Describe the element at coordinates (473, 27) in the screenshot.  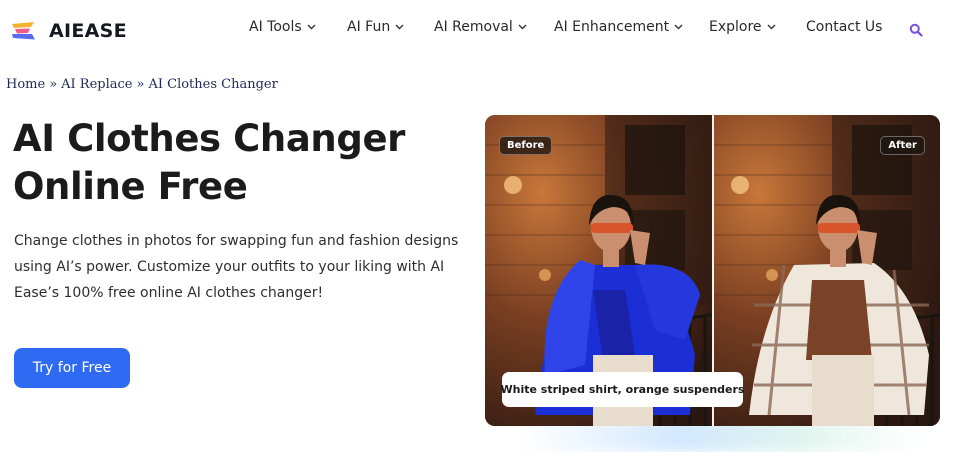
I see `nav-ai-removal-label: AI Removal` at that location.